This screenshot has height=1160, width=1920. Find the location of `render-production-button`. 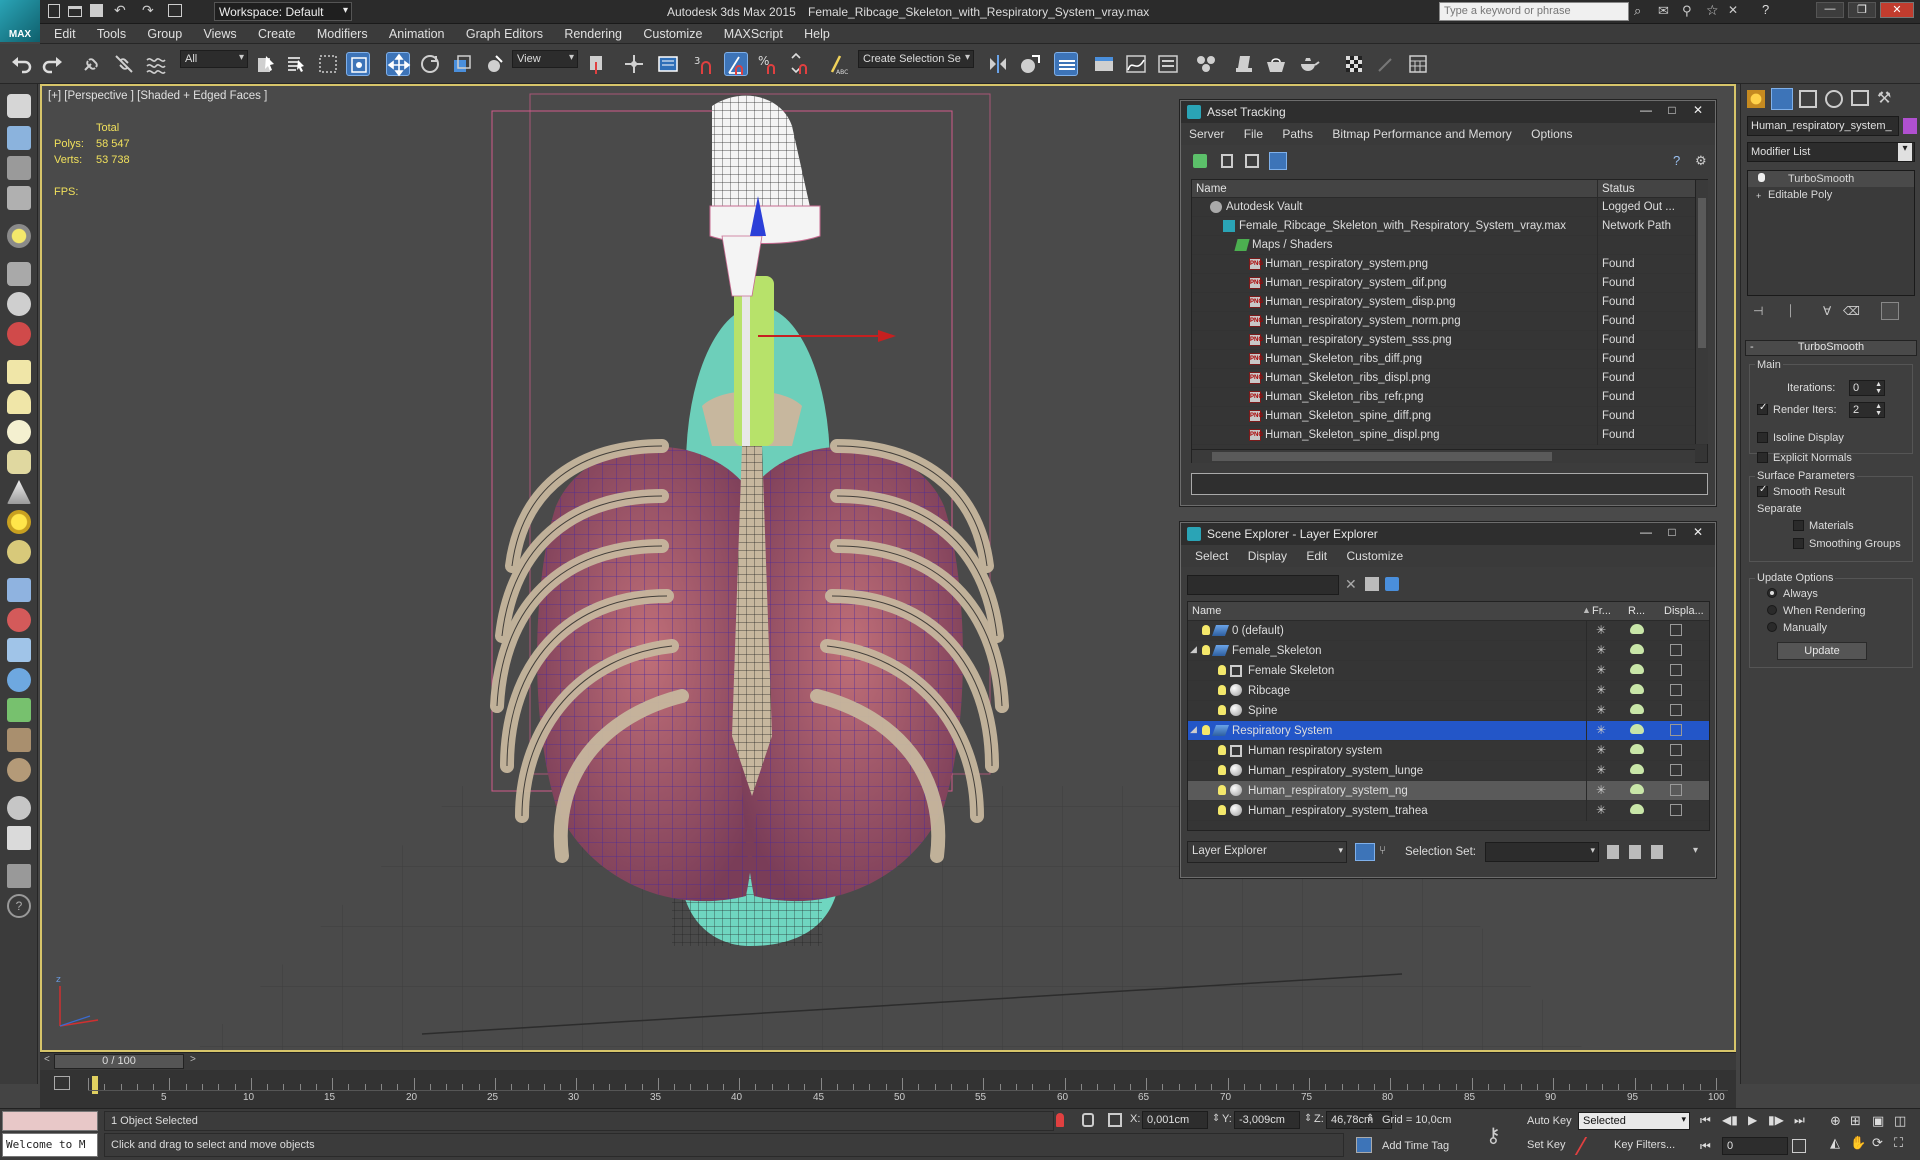

render-production-button is located at coordinates (1308, 64).